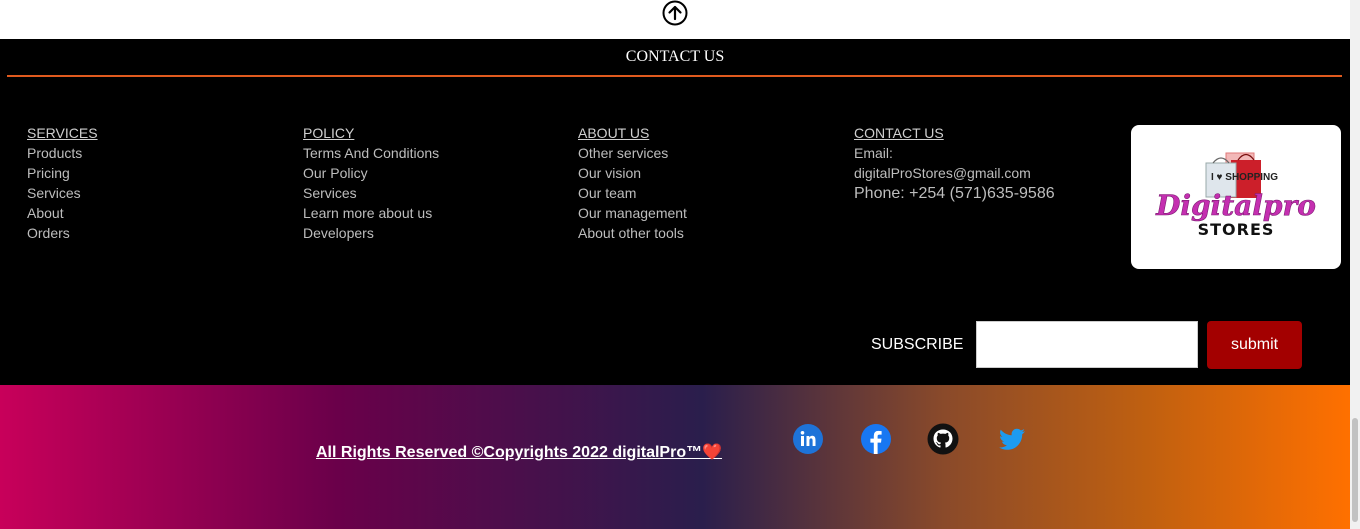  I want to click on scroll-to-top-icon, so click(675, 13).